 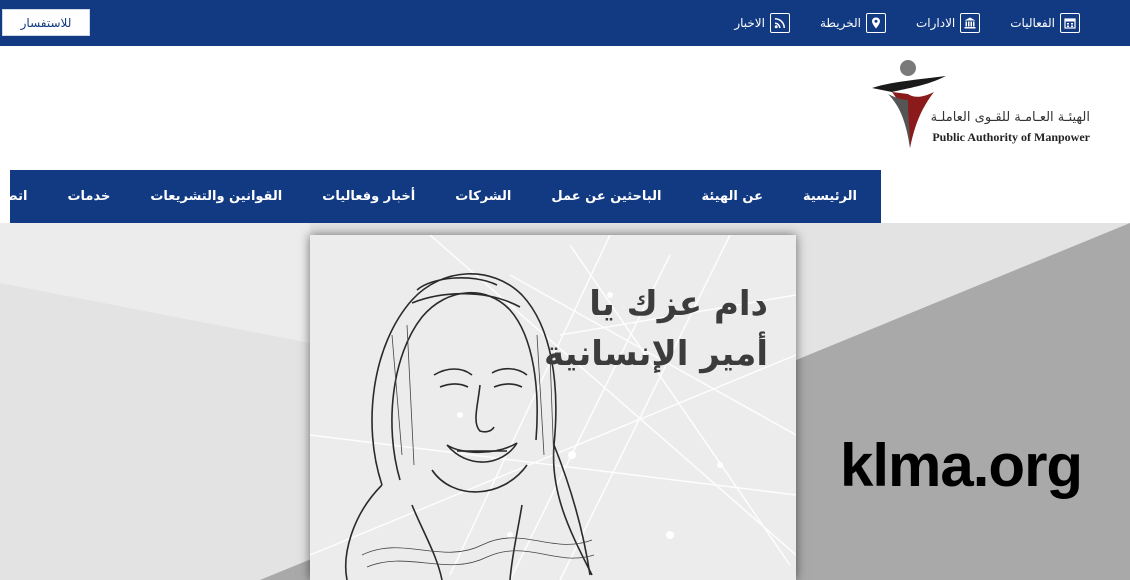 What do you see at coordinates (732, 197) in the screenshot?
I see `nav-item-about: عن الهيئة` at bounding box center [732, 197].